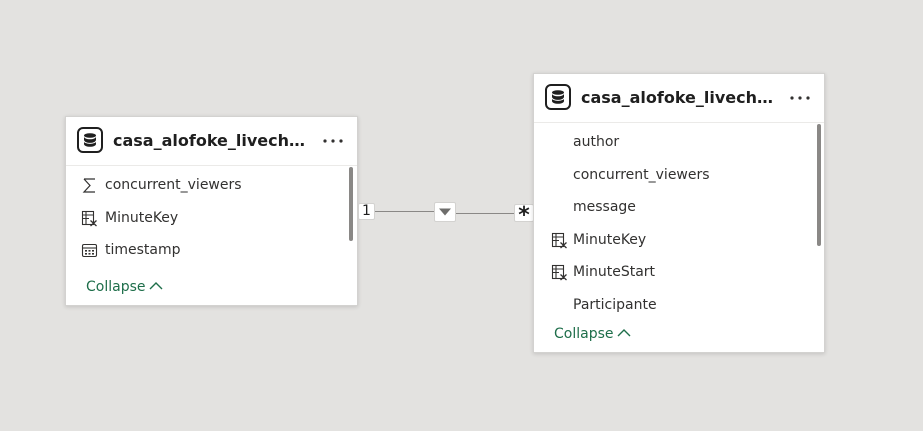  What do you see at coordinates (604, 207) in the screenshot?
I see `field-label: message` at bounding box center [604, 207].